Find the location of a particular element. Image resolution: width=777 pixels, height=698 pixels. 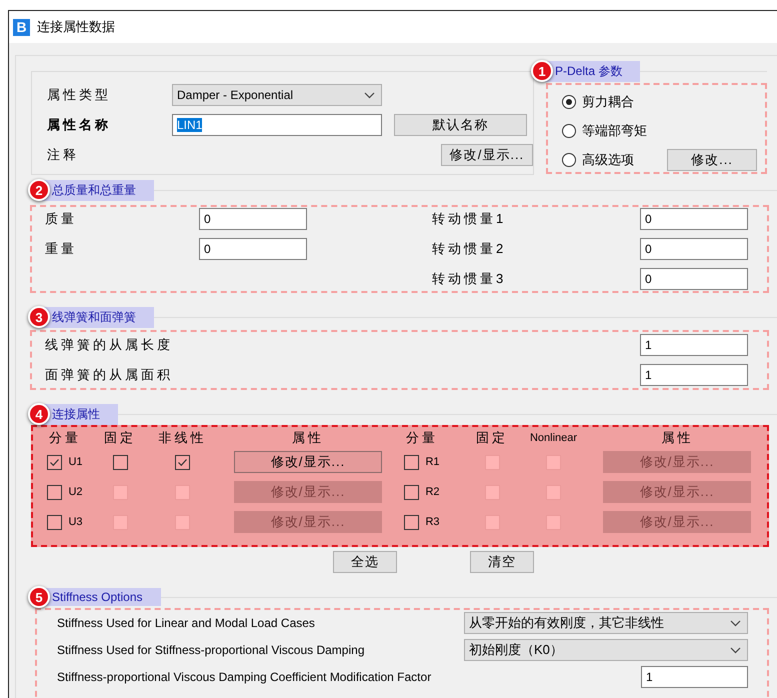

field-label: 转动惯量1 is located at coordinates (470, 219).